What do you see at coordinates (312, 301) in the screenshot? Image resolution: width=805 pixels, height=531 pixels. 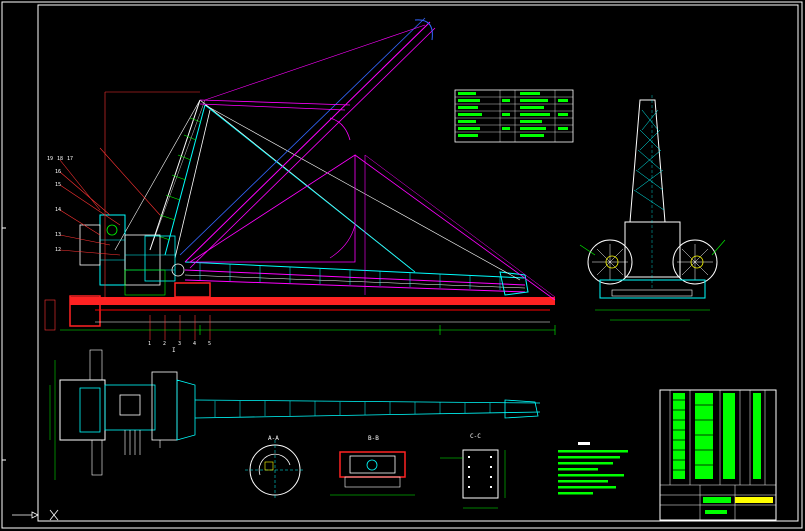 I see `base-rail` at bounding box center [312, 301].